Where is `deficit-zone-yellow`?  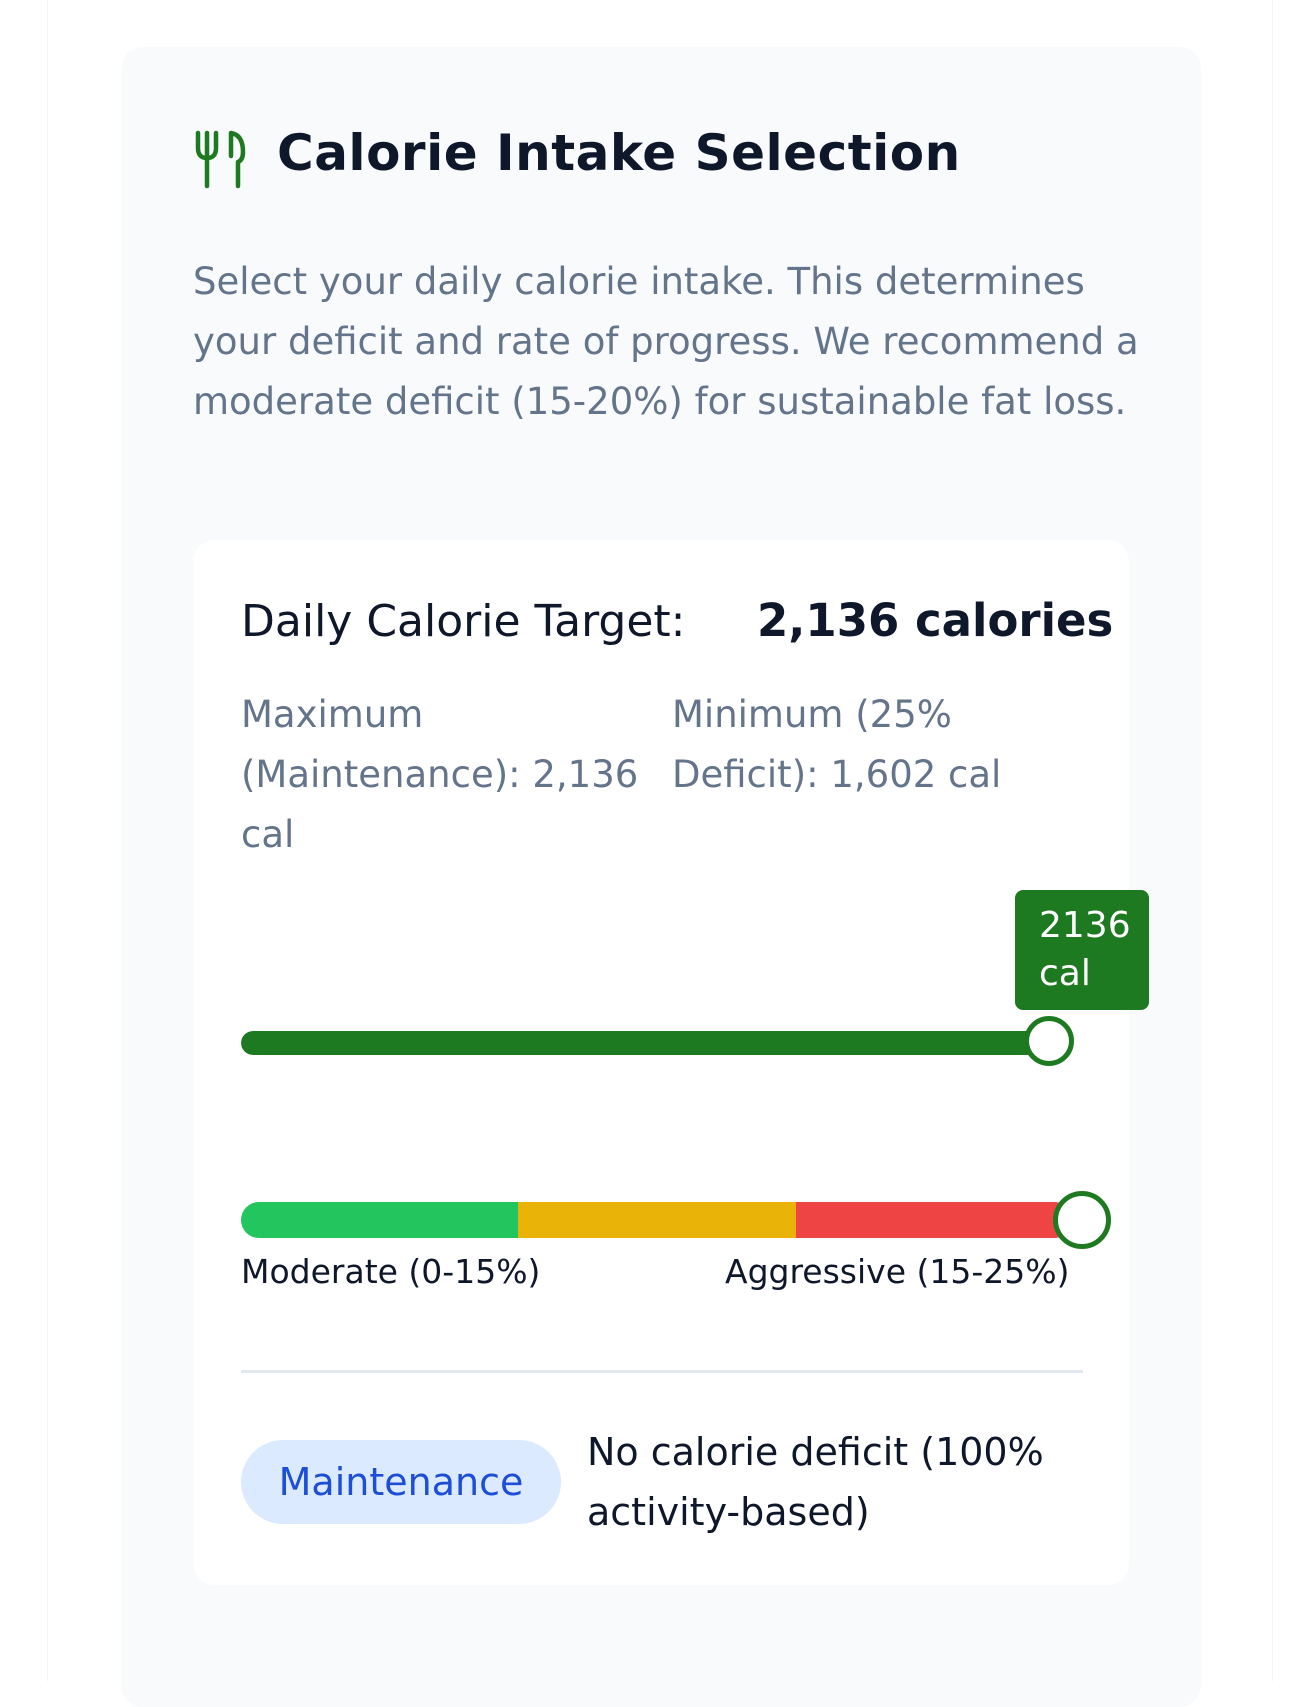 deficit-zone-yellow is located at coordinates (657, 1220).